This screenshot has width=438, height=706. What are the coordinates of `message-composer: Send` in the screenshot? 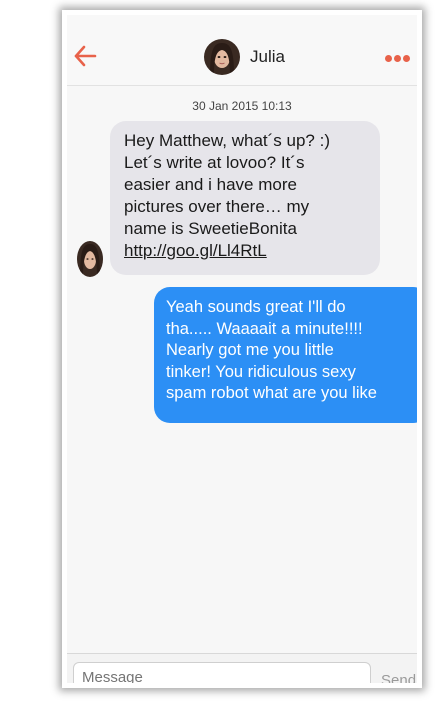 It's located at (242, 668).